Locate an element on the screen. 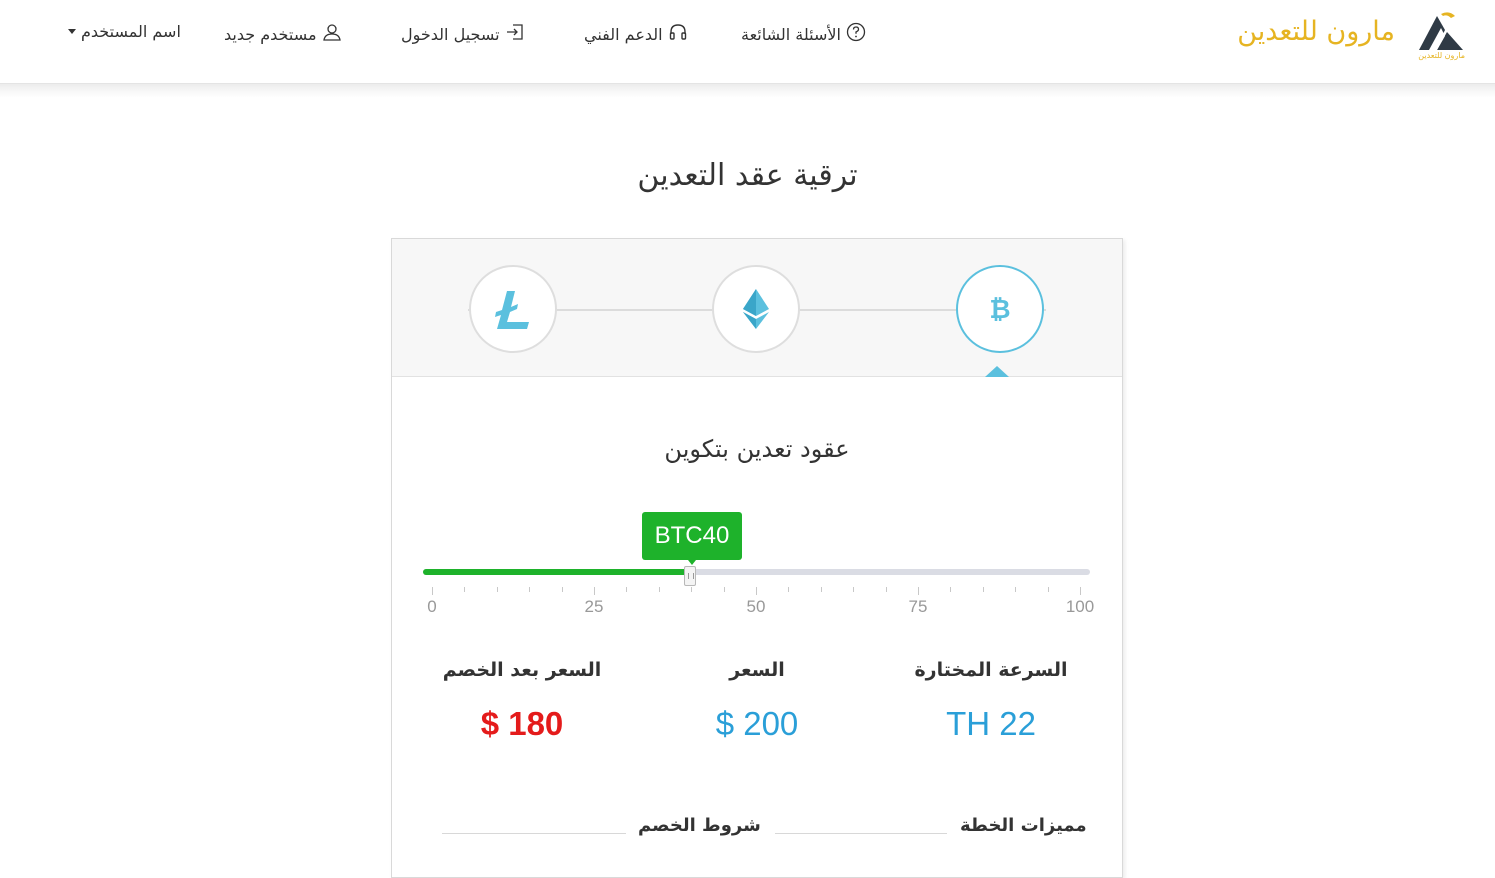 This screenshot has width=1495, height=878. coin-litecoin is located at coordinates (513, 309).